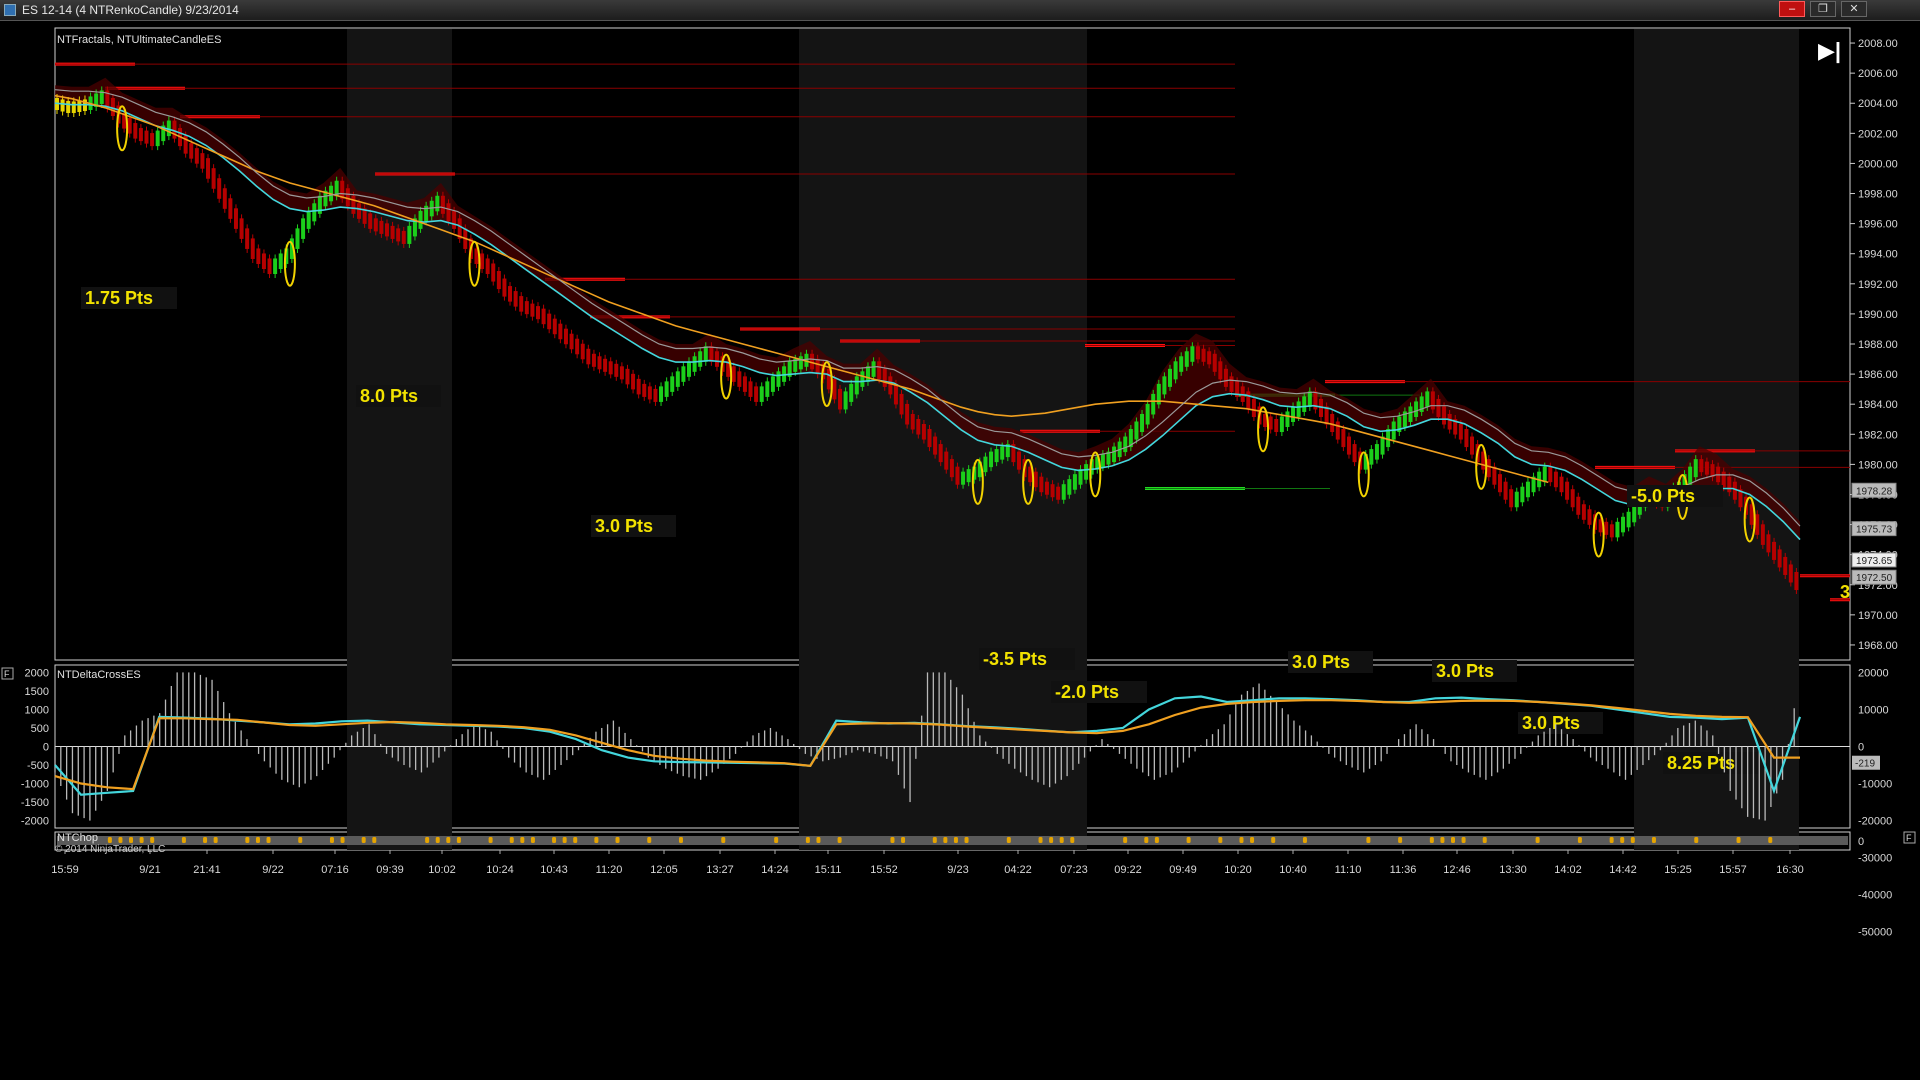 This screenshot has height=1080, width=1920. I want to click on price-badge-label: 1978.28, so click(1874, 491).